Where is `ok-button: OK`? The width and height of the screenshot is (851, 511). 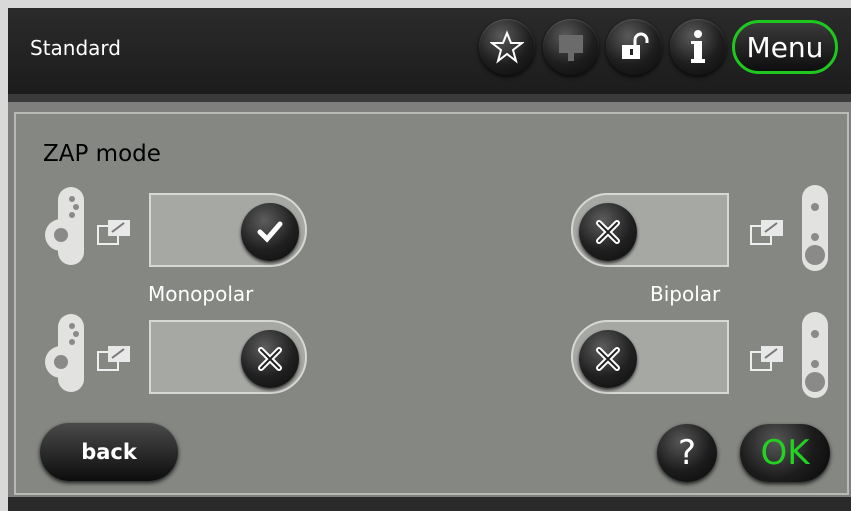 ok-button: OK is located at coordinates (785, 453).